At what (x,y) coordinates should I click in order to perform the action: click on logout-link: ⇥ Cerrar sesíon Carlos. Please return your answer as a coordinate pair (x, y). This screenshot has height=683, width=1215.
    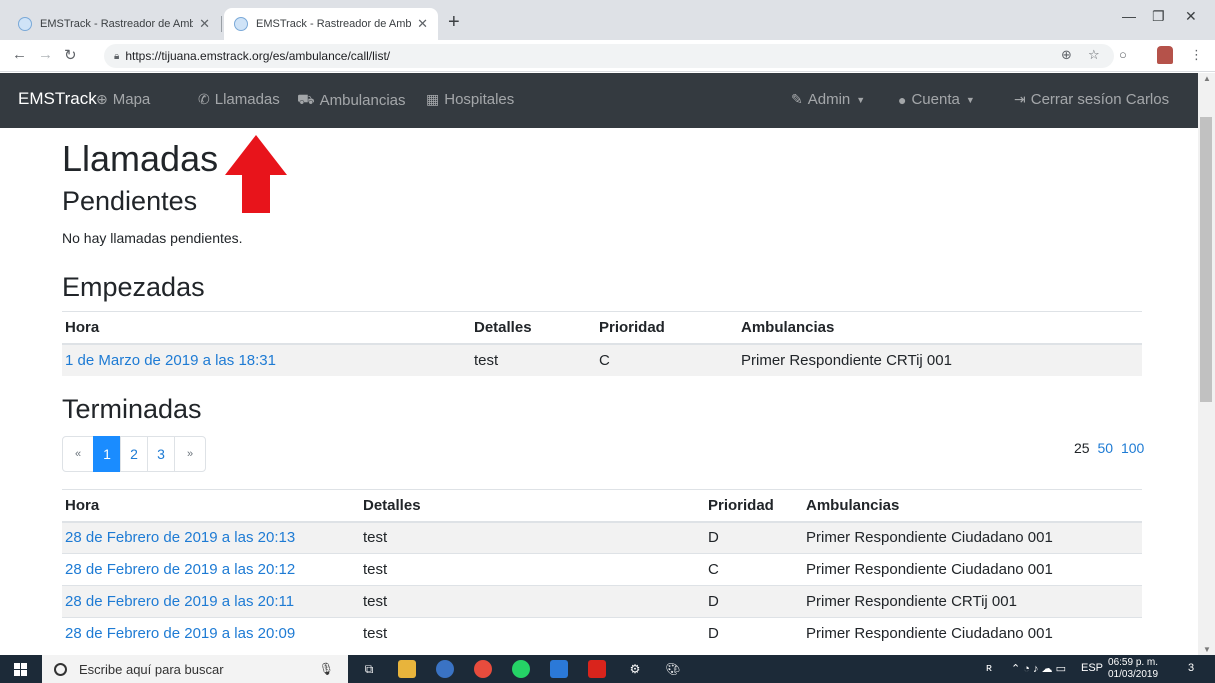
    Looking at the image, I should click on (1091, 99).